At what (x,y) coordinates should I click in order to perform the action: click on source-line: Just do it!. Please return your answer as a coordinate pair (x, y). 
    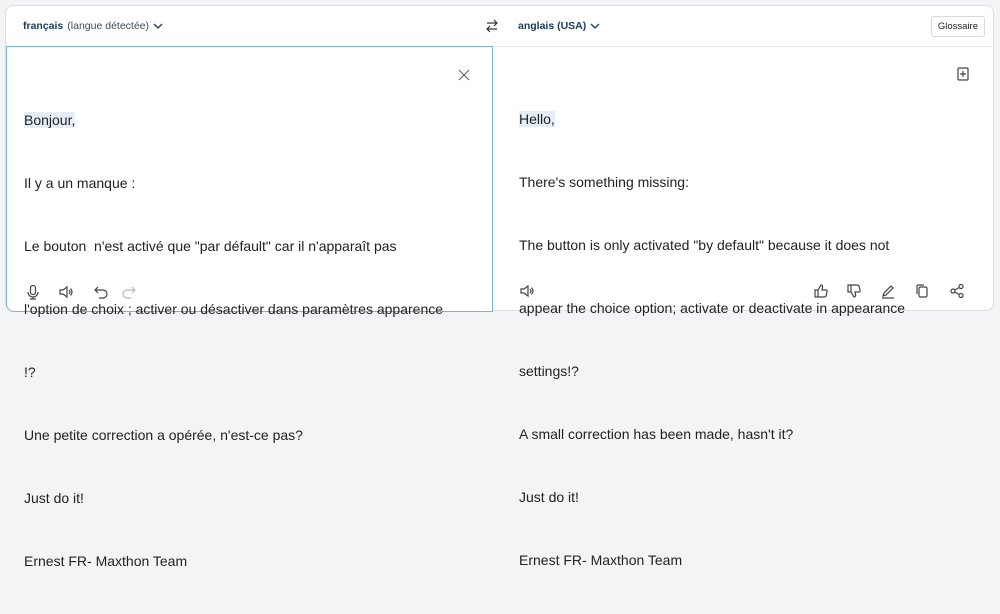
    Looking at the image, I should click on (54, 498).